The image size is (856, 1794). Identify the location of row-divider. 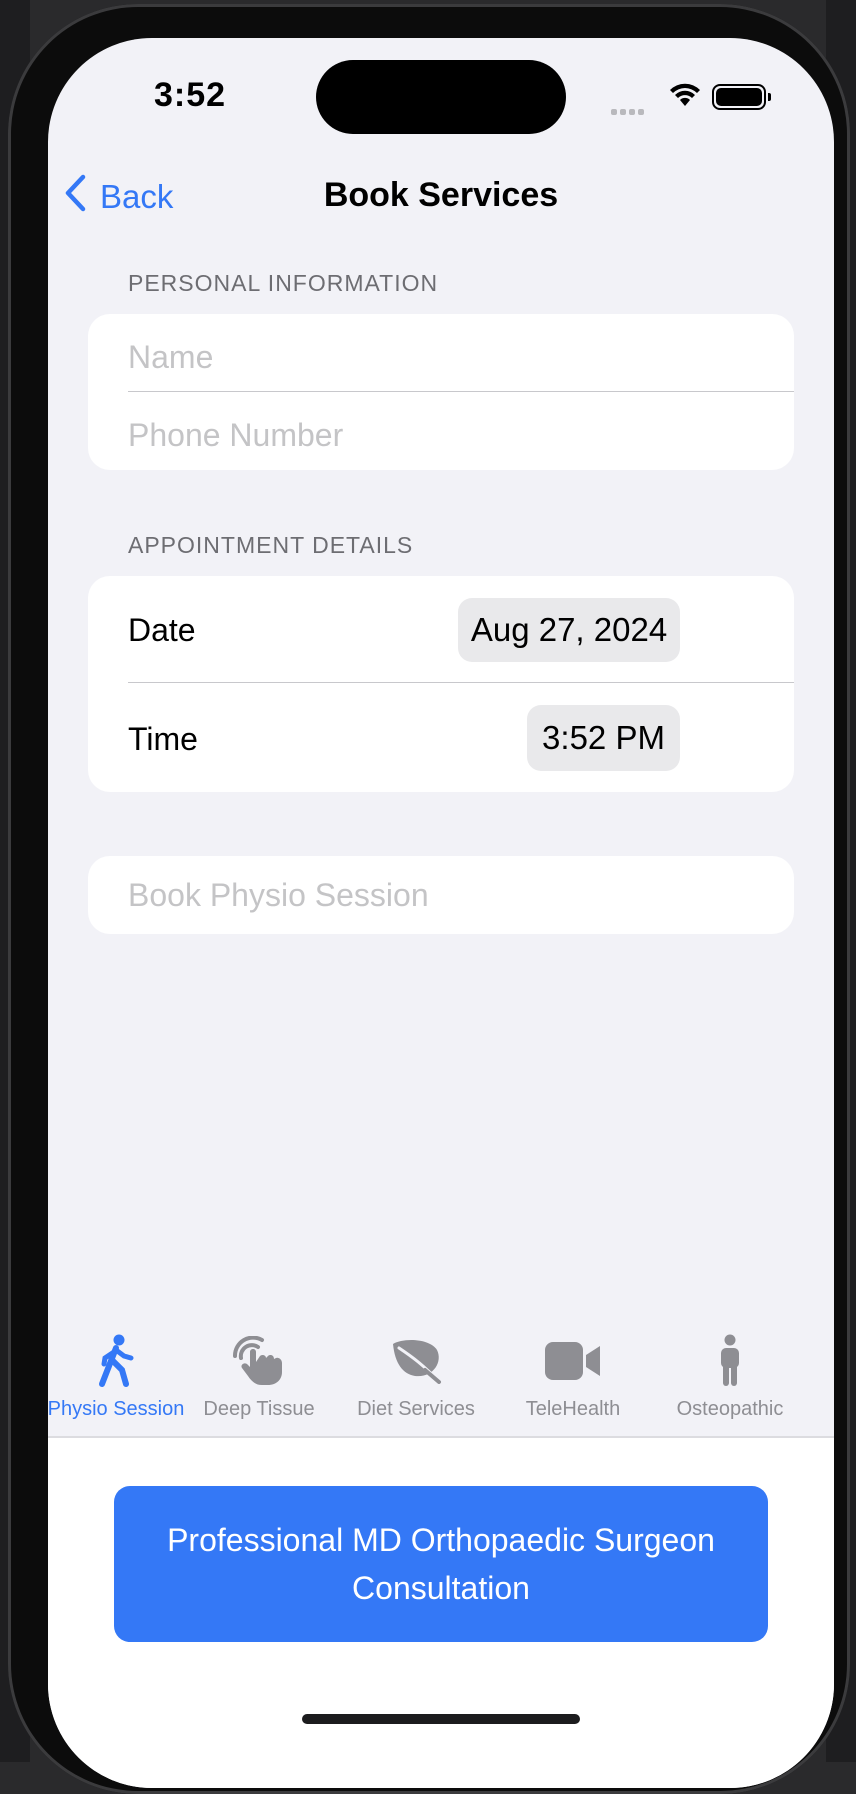
(461, 682).